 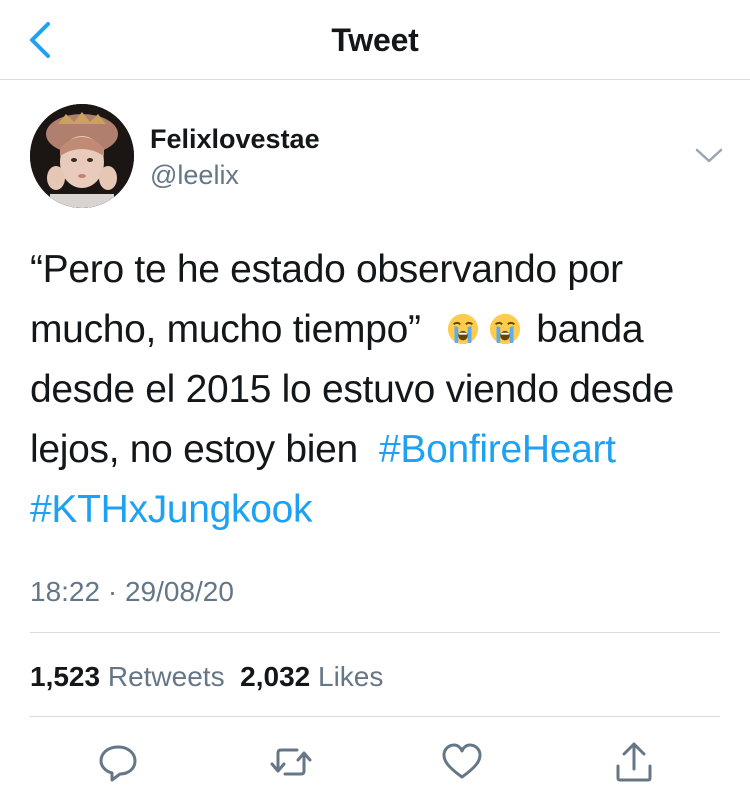 I want to click on retweets-count: 1,523, so click(x=65, y=676).